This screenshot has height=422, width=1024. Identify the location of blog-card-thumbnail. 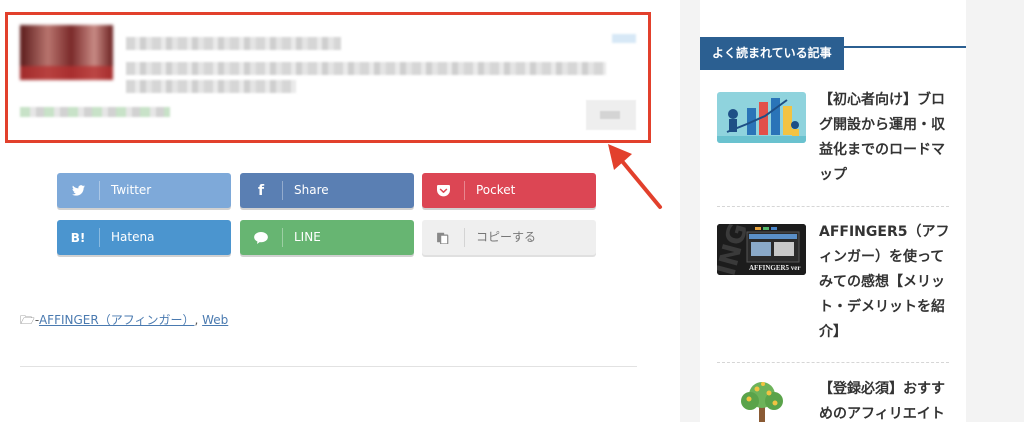
(66, 52).